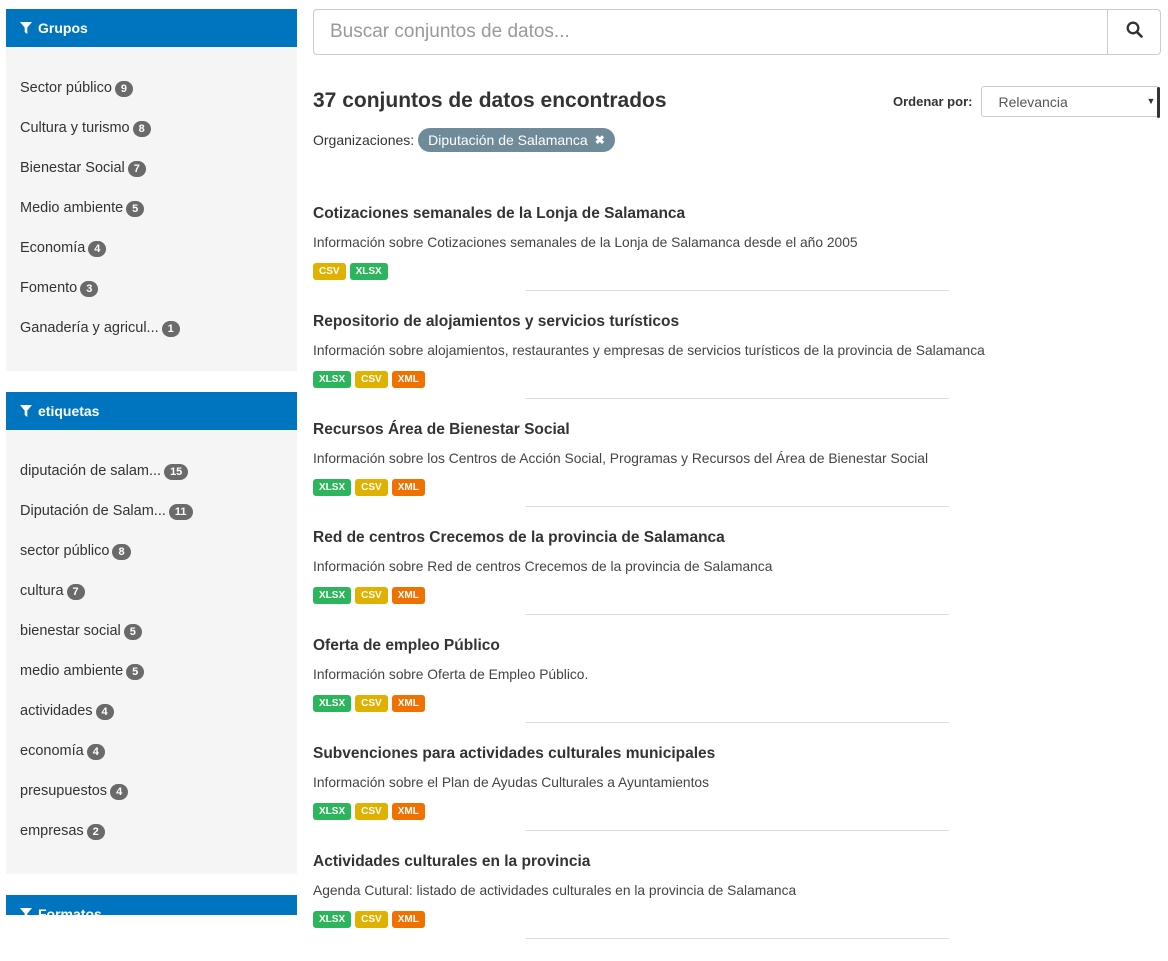 The height and width of the screenshot is (961, 1168). I want to click on dataset-title-link: Actividades culturales en la provincia, so click(451, 862).